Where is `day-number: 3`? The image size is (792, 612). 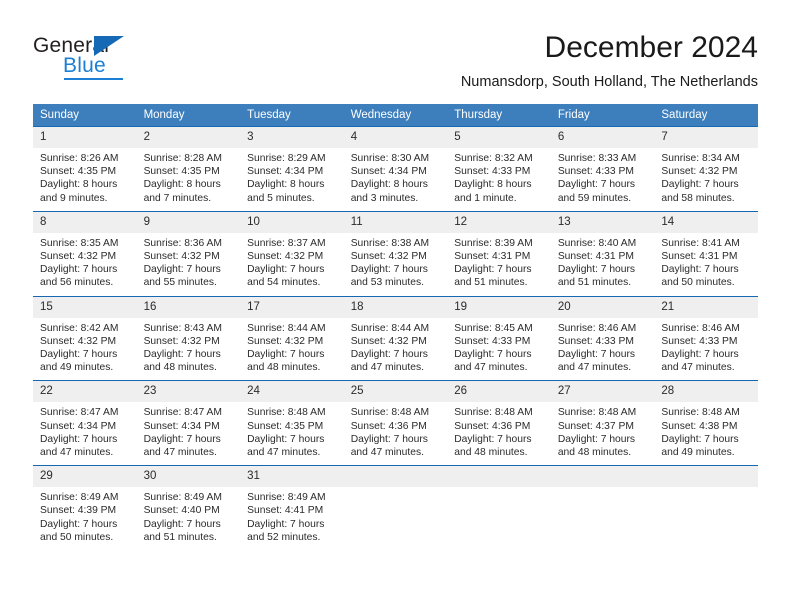 day-number: 3 is located at coordinates (292, 137).